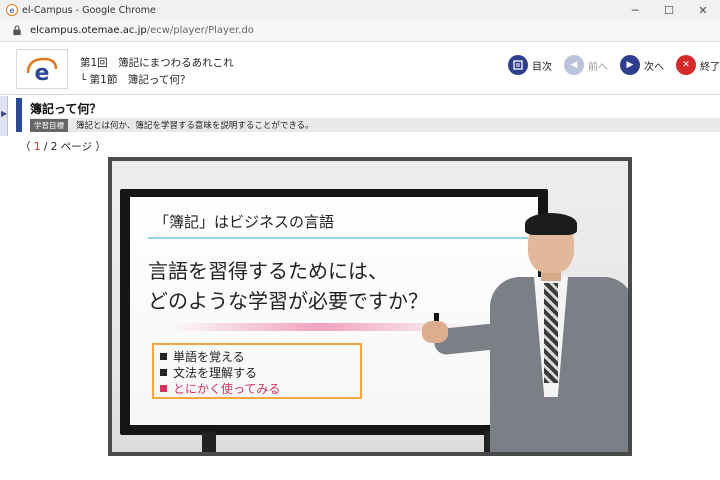 The image size is (720, 480). What do you see at coordinates (135, 80) in the screenshot?
I see `course-section-title: └ 第1節 簿記って何？` at bounding box center [135, 80].